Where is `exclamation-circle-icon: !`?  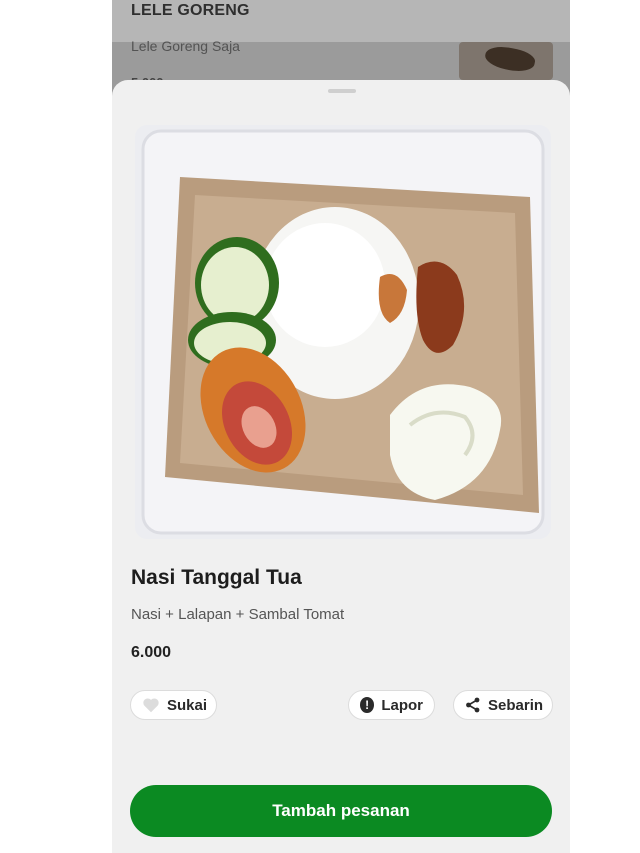
exclamation-circle-icon: ! is located at coordinates (367, 705).